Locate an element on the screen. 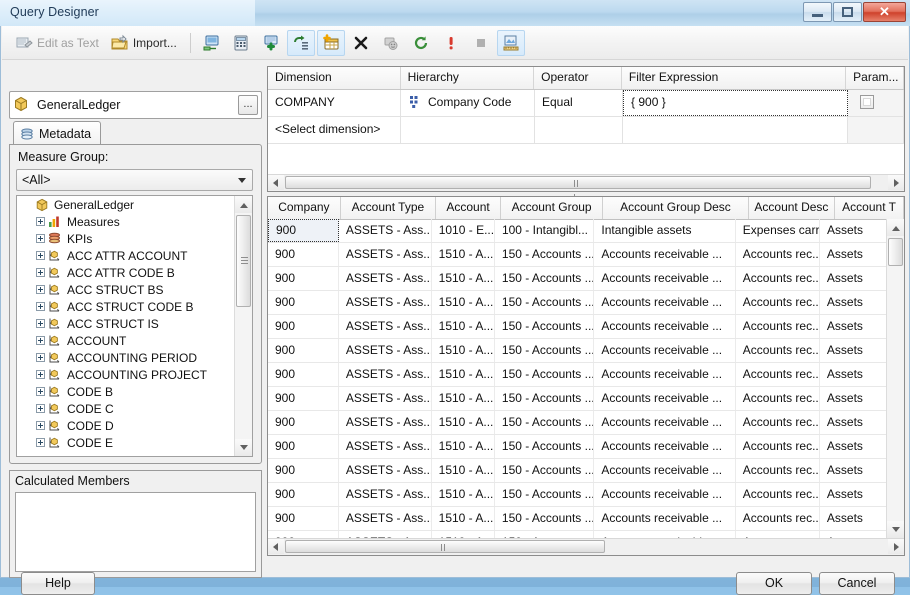 The height and width of the screenshot is (595, 910). scroll-down-button is located at coordinates (895, 529).